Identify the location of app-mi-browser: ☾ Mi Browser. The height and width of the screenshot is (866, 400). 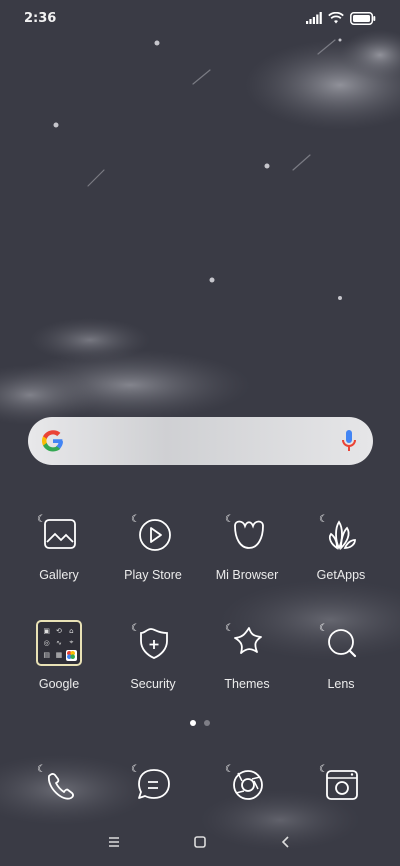
(247, 546).